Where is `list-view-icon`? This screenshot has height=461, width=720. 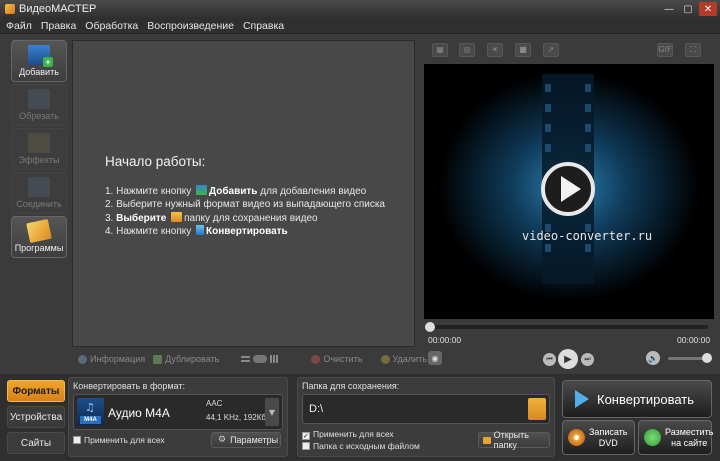
list-view-icon is located at coordinates (246, 359).